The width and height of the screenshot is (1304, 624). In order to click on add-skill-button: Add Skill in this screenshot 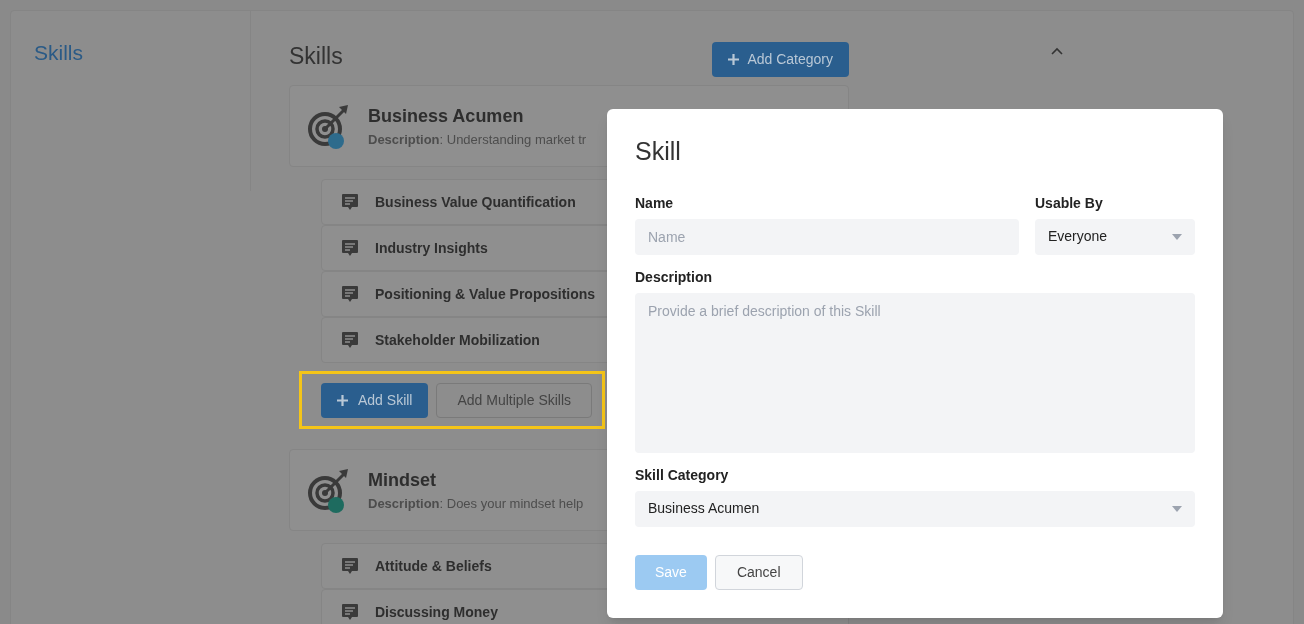, I will do `click(375, 400)`.